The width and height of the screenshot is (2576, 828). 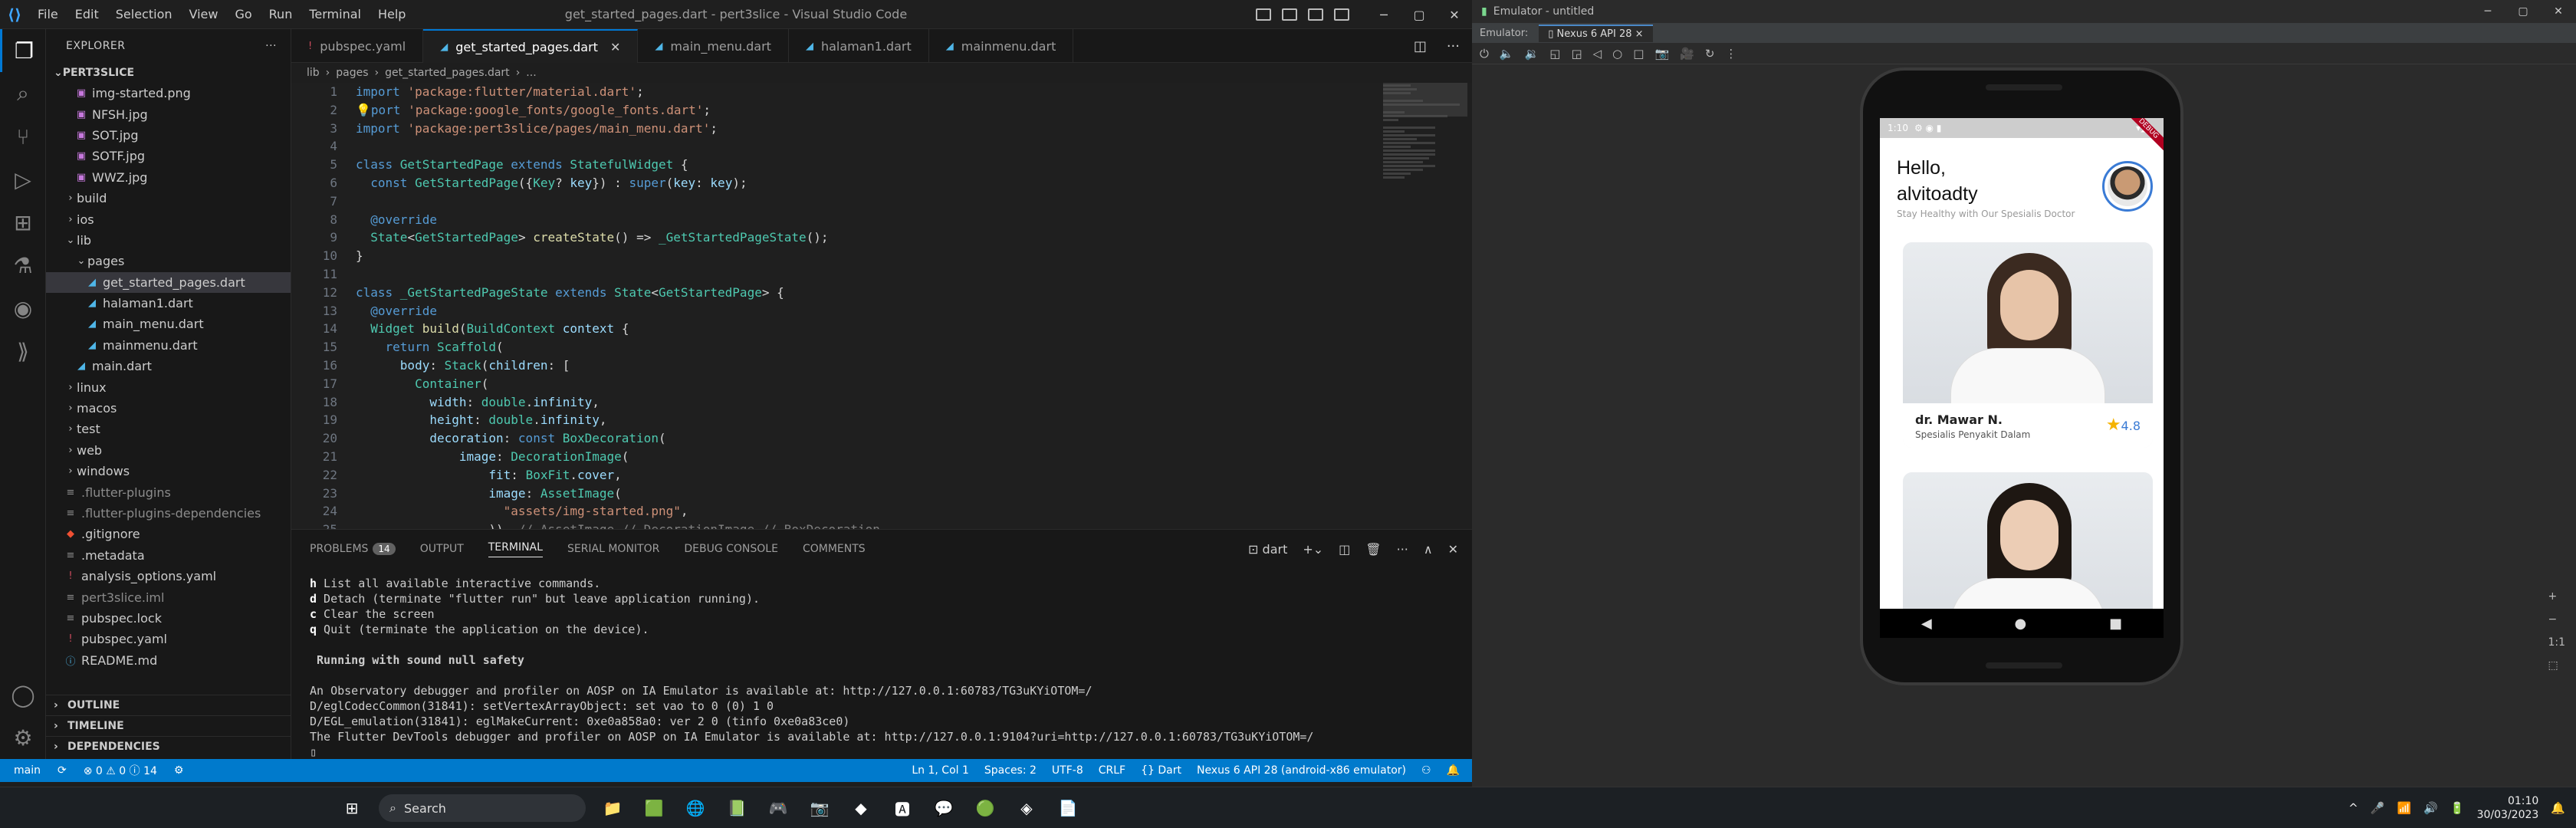 I want to click on clock: 01:10 30/03/2023, so click(x=2508, y=808).